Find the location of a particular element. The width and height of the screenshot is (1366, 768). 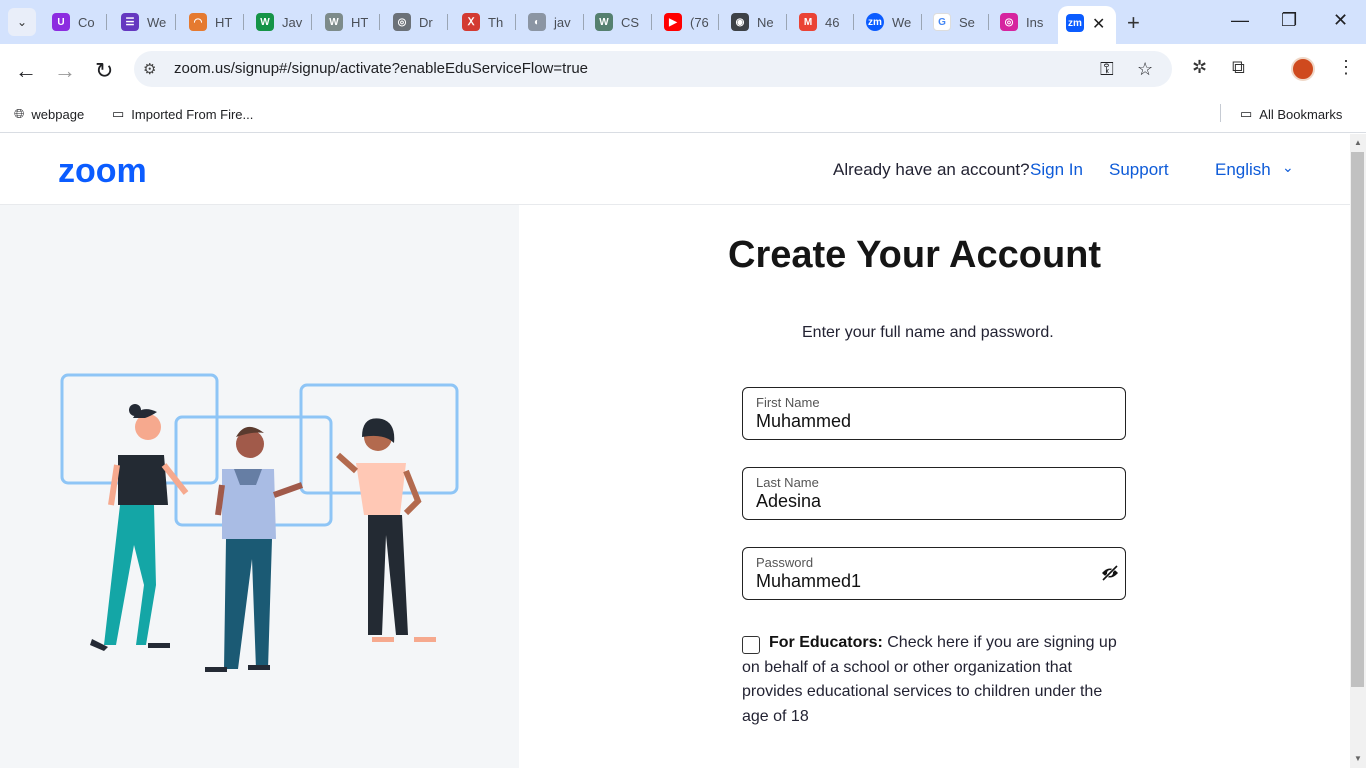

tab-title: CS is located at coordinates (630, 22).